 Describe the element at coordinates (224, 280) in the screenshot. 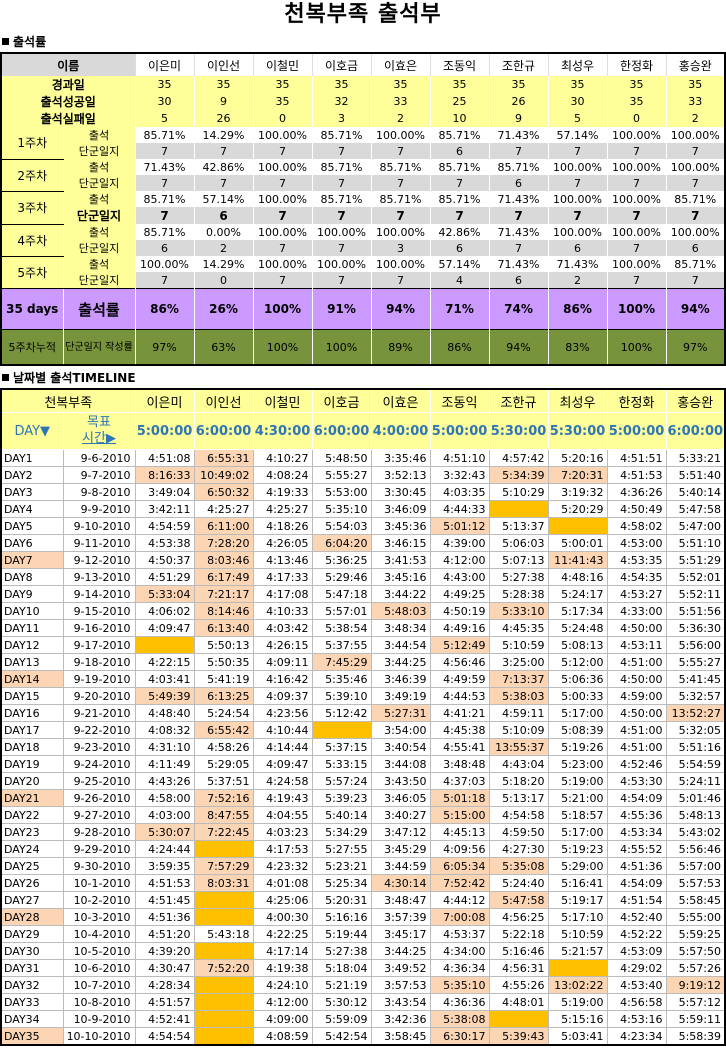

I see `log-value: 0` at that location.